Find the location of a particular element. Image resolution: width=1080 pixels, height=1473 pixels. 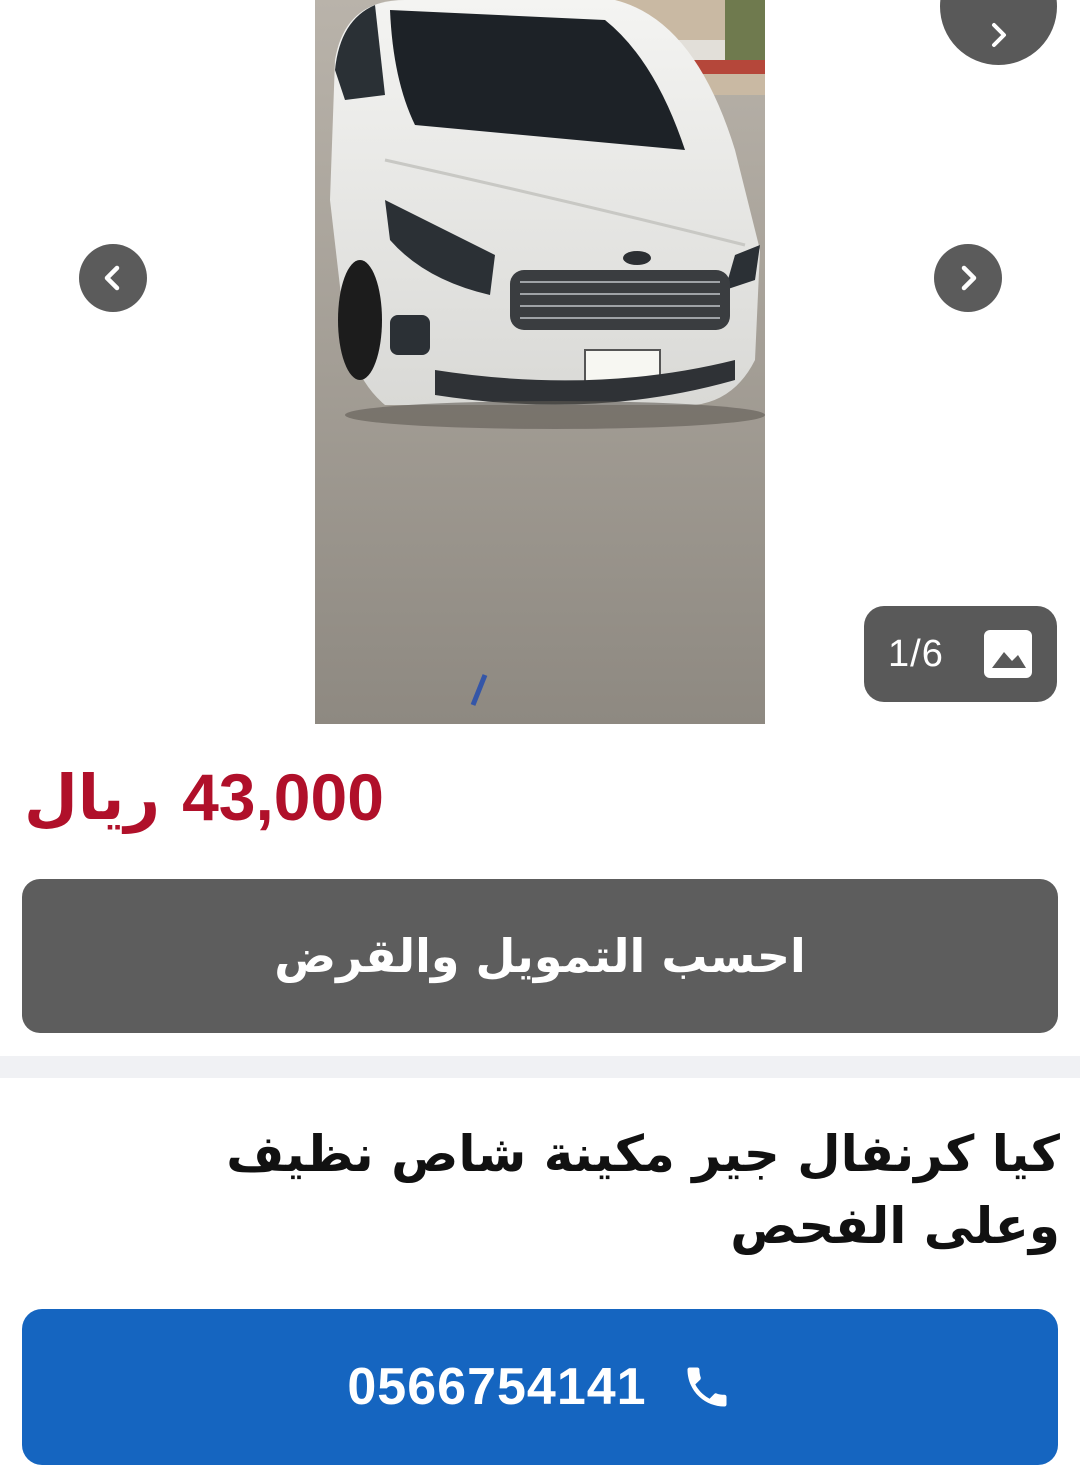

section-divider is located at coordinates (540, 1067).